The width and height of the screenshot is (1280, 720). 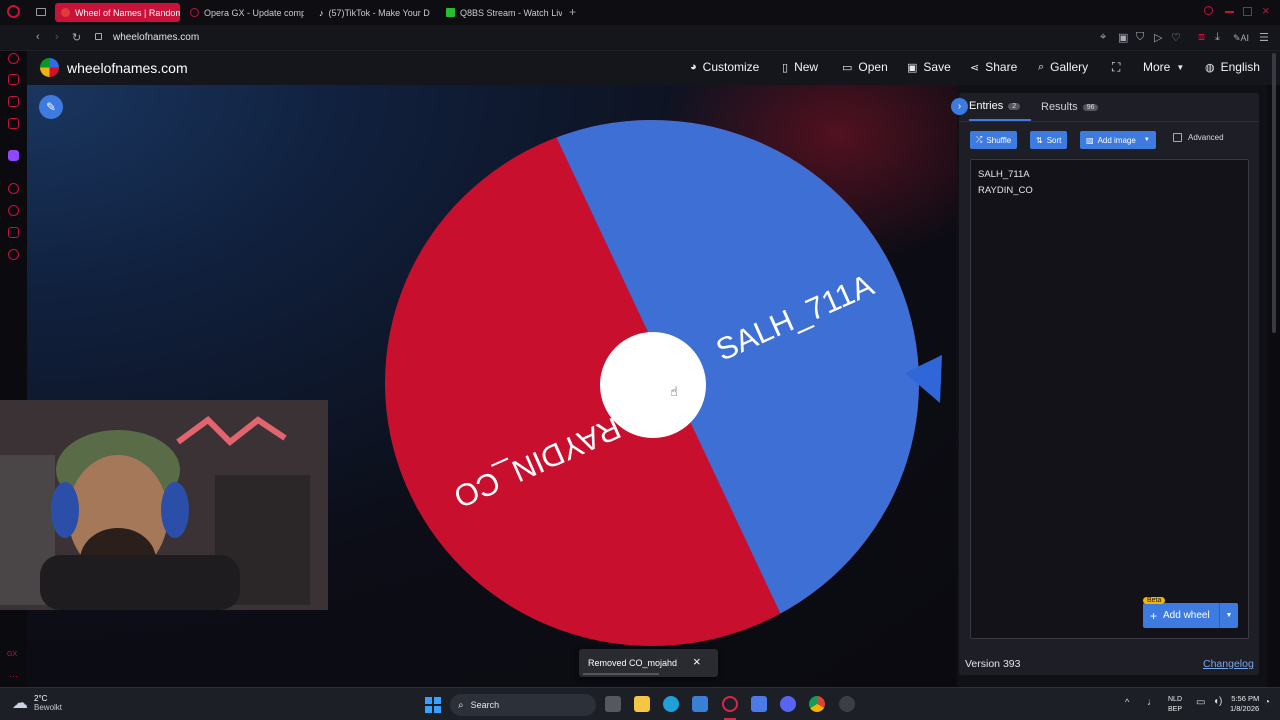 I want to click on toast-close-button: ×, so click(x=697, y=661).